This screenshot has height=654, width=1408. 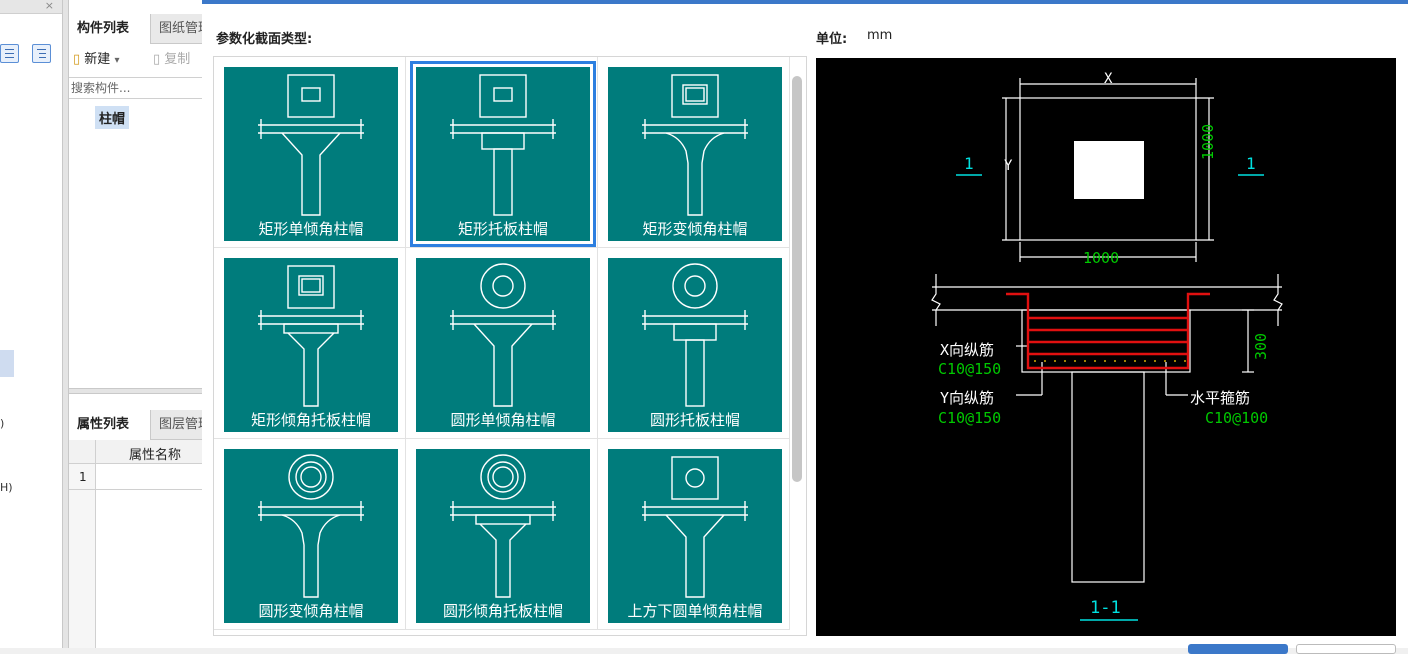 What do you see at coordinates (136, 478) in the screenshot?
I see `table-row: 1` at bounding box center [136, 478].